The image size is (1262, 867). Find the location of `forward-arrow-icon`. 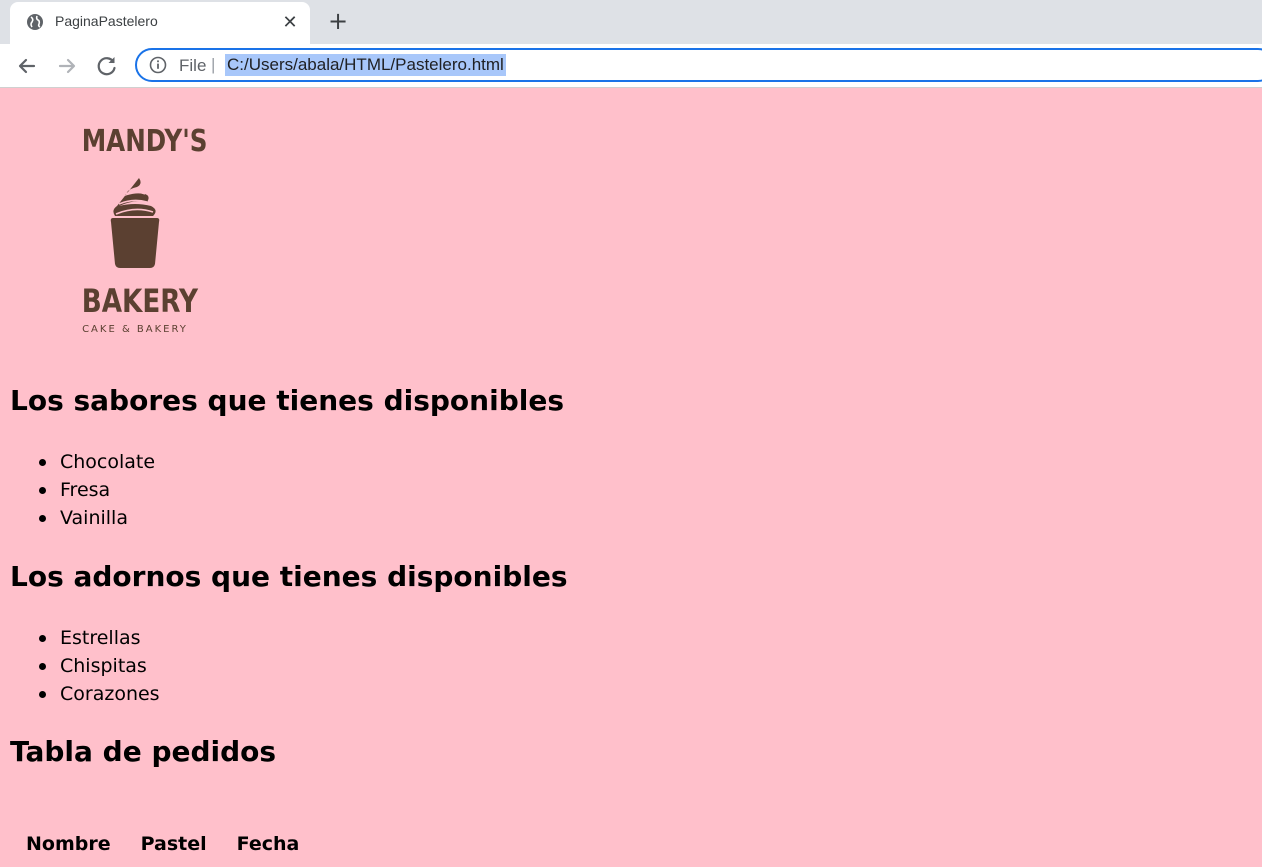

forward-arrow-icon is located at coordinates (67, 66).